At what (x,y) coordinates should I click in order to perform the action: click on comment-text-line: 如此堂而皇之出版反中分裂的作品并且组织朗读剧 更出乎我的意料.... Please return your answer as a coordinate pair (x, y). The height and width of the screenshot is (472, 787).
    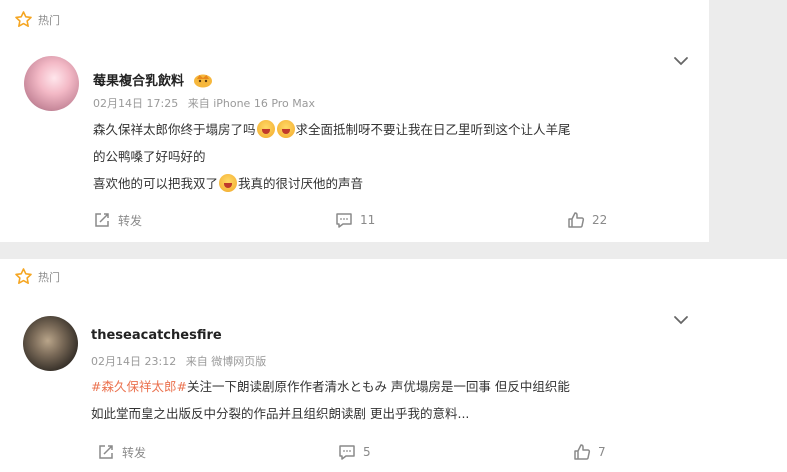
    Looking at the image, I should click on (280, 412).